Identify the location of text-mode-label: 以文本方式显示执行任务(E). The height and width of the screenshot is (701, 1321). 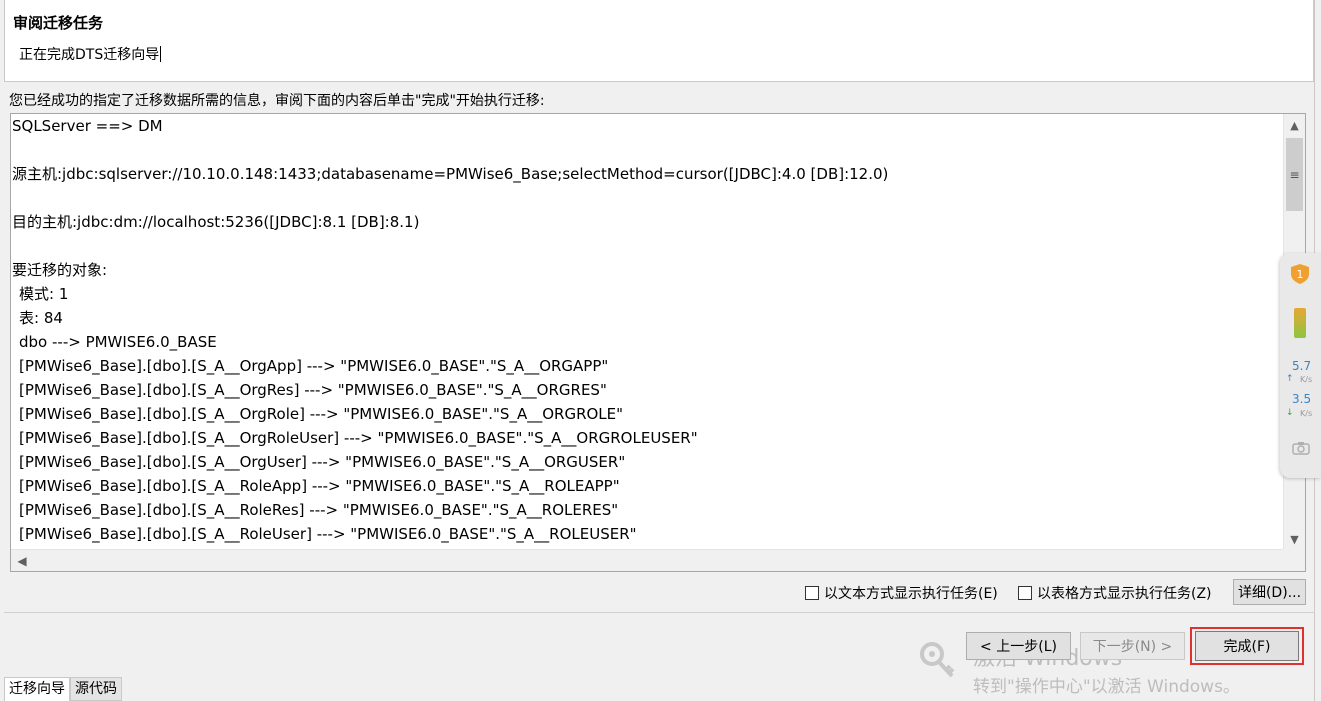
(911, 593).